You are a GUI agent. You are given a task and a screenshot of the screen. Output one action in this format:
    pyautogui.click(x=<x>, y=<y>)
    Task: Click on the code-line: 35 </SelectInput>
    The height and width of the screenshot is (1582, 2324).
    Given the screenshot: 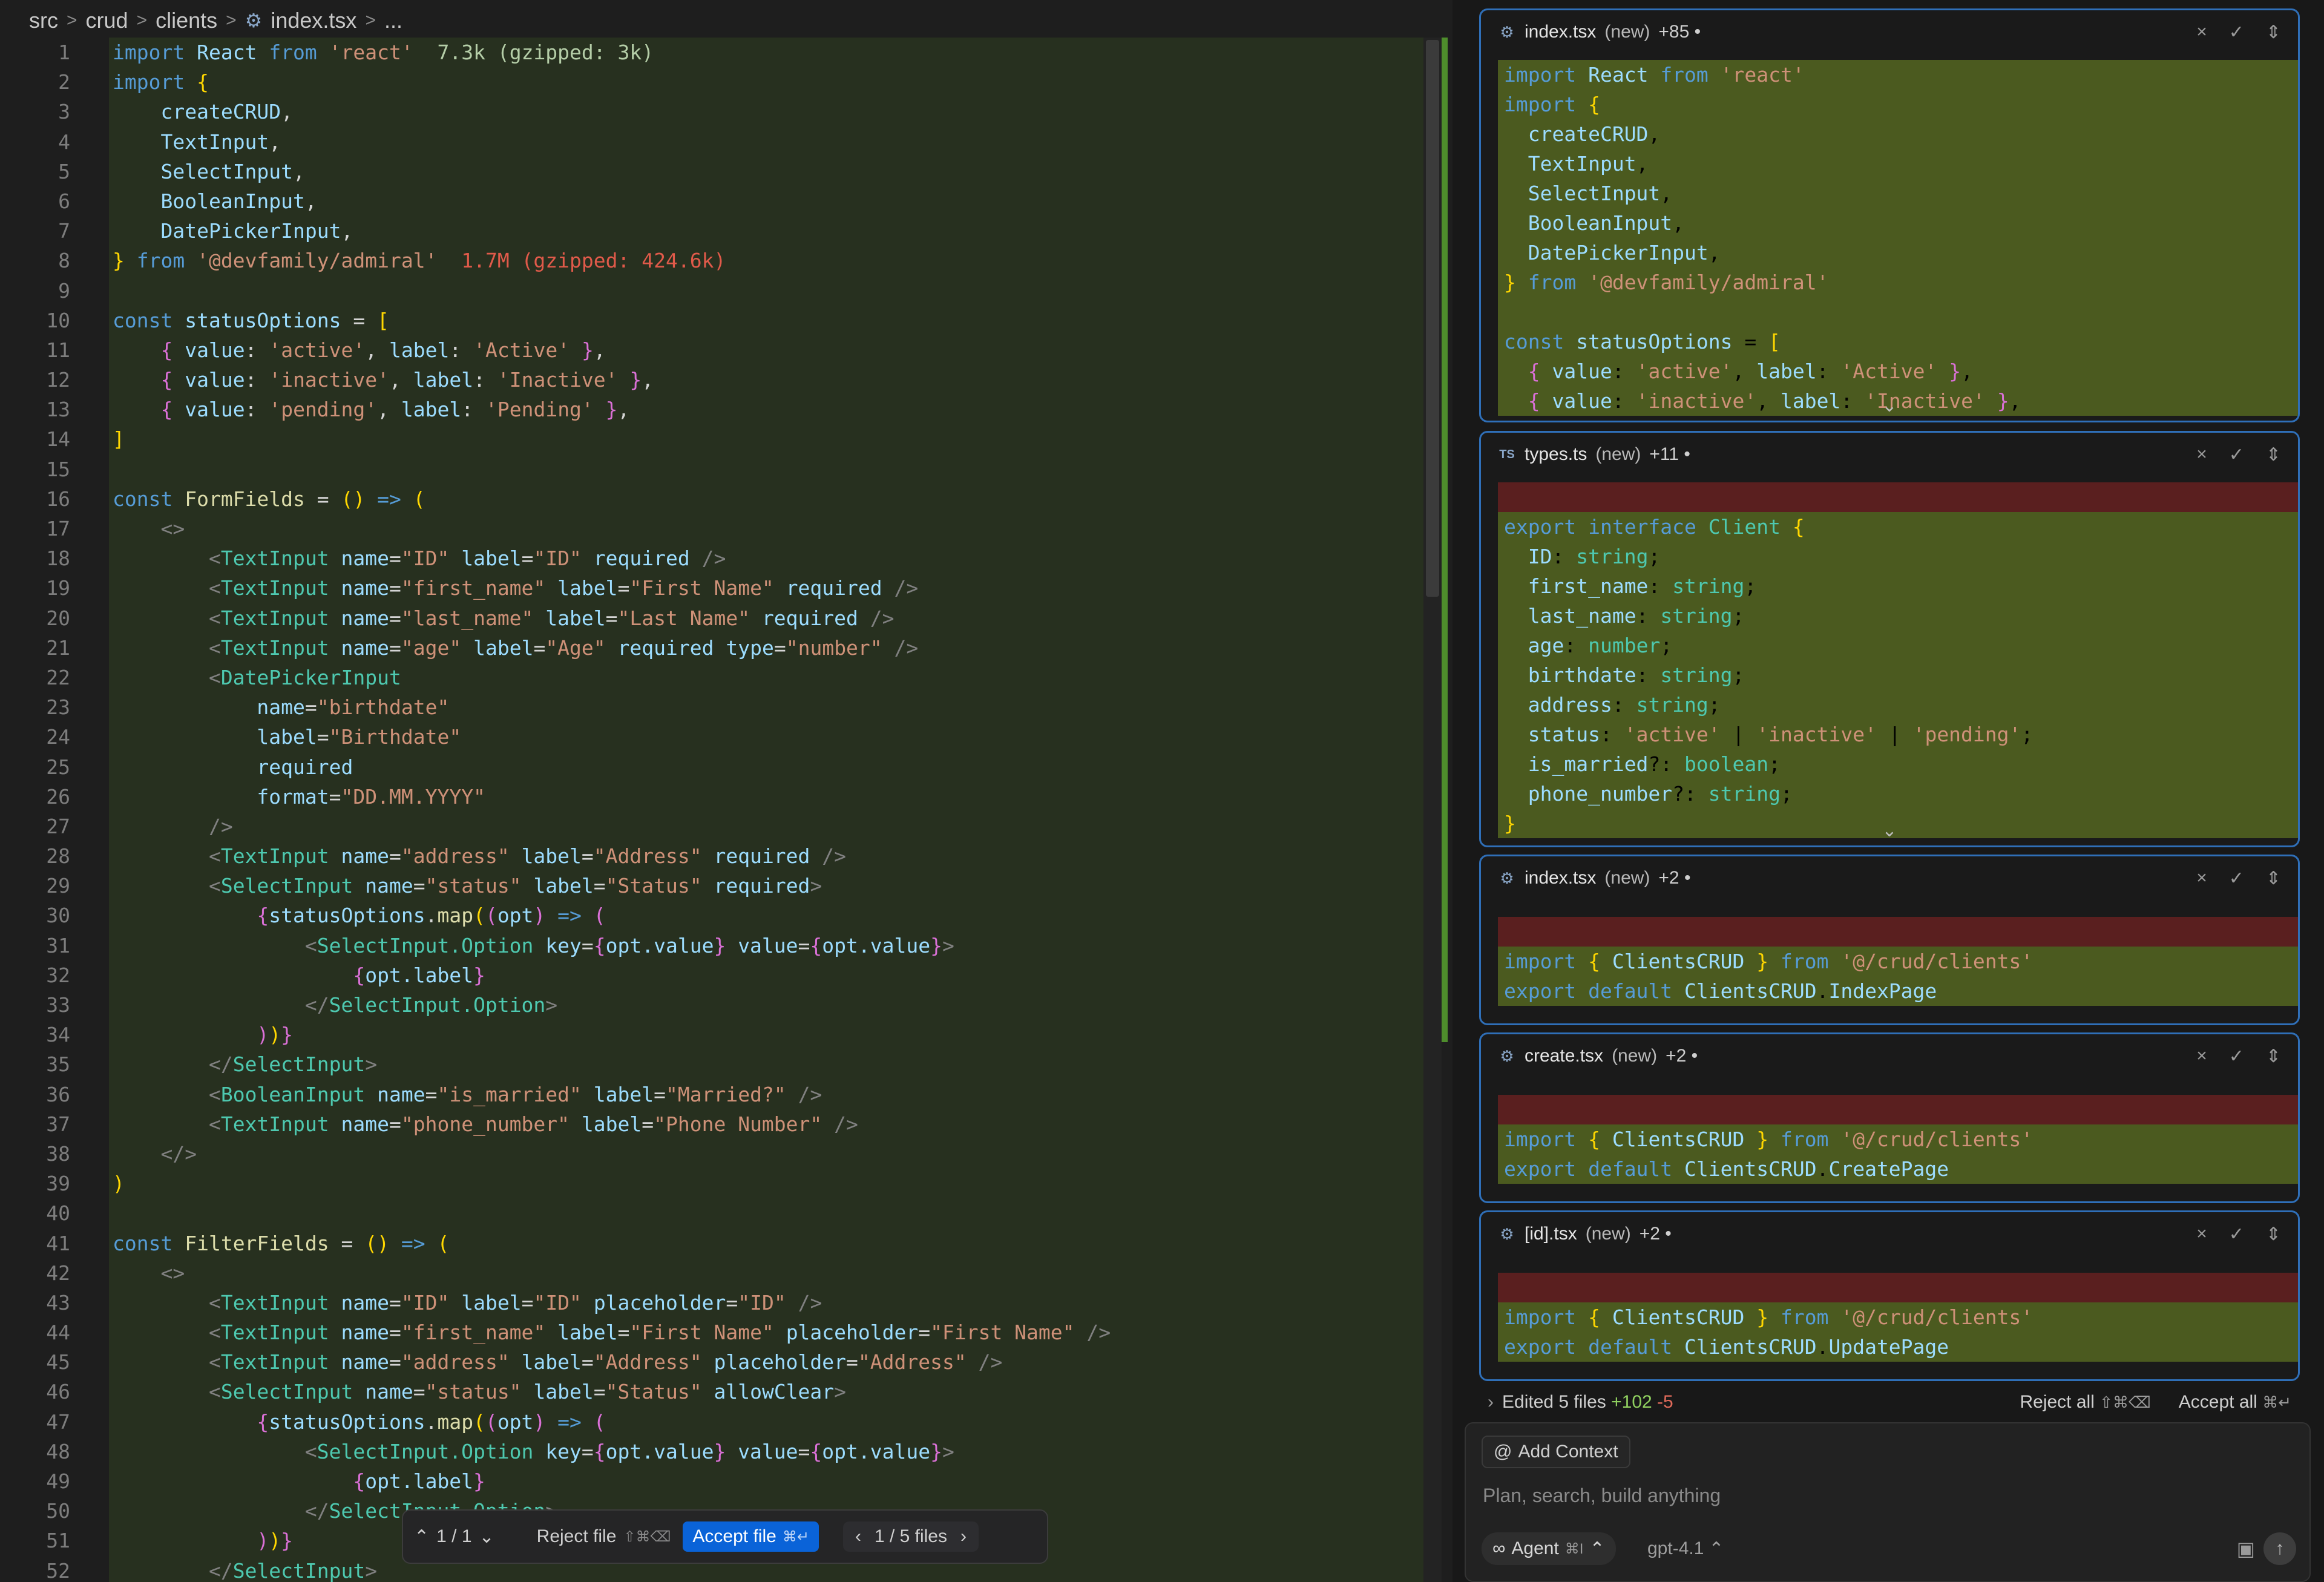 What is the action you would take?
    pyautogui.click(x=720, y=1064)
    